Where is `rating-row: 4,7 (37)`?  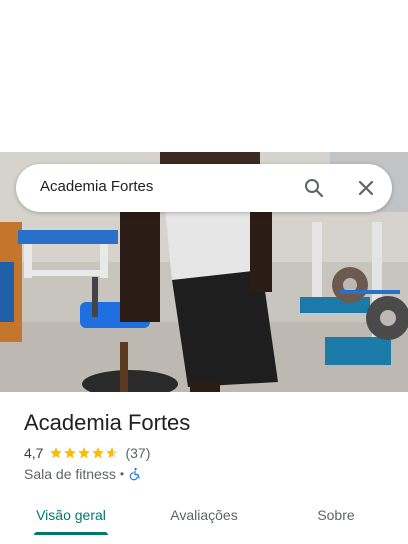 rating-row: 4,7 (37) is located at coordinates (87, 453).